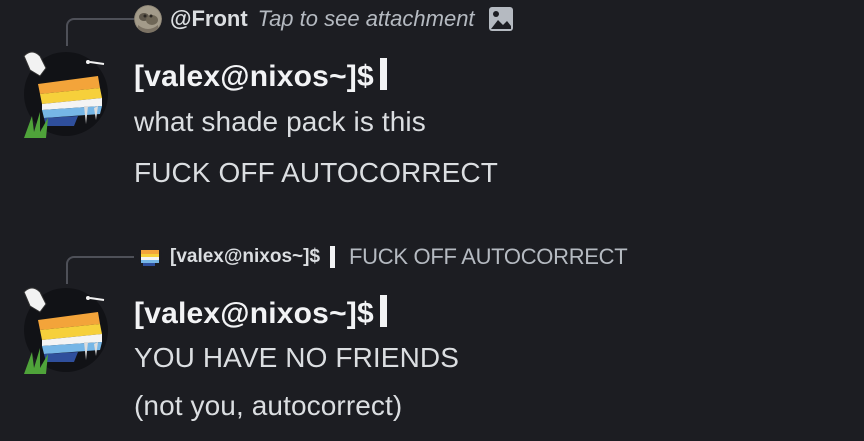  Describe the element at coordinates (296, 357) in the screenshot. I see `message-text: YOU HAVE NO FRIENDS` at that location.